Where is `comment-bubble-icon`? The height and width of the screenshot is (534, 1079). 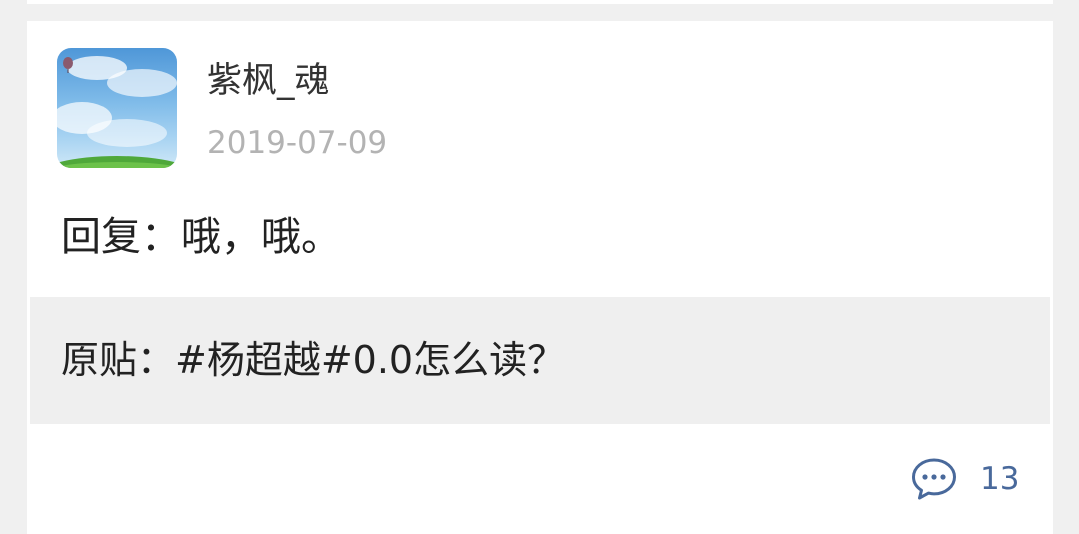 comment-bubble-icon is located at coordinates (934, 479).